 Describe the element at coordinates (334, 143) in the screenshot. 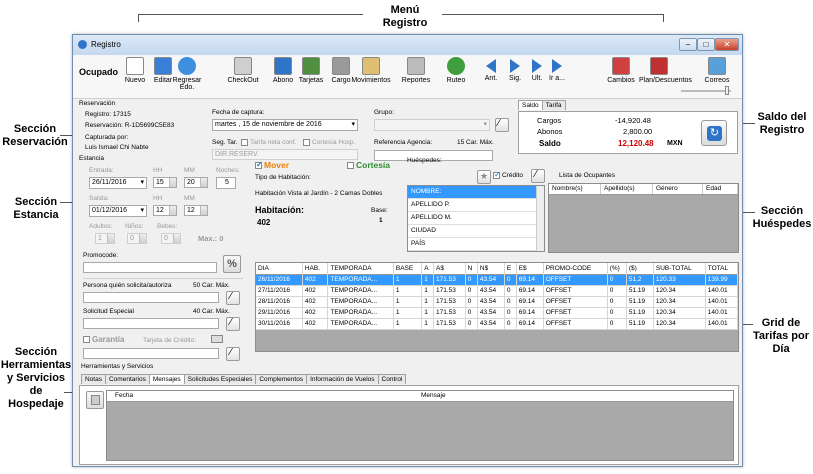

I see `cortesia-hosp-label: Cortesía Hosp.` at that location.